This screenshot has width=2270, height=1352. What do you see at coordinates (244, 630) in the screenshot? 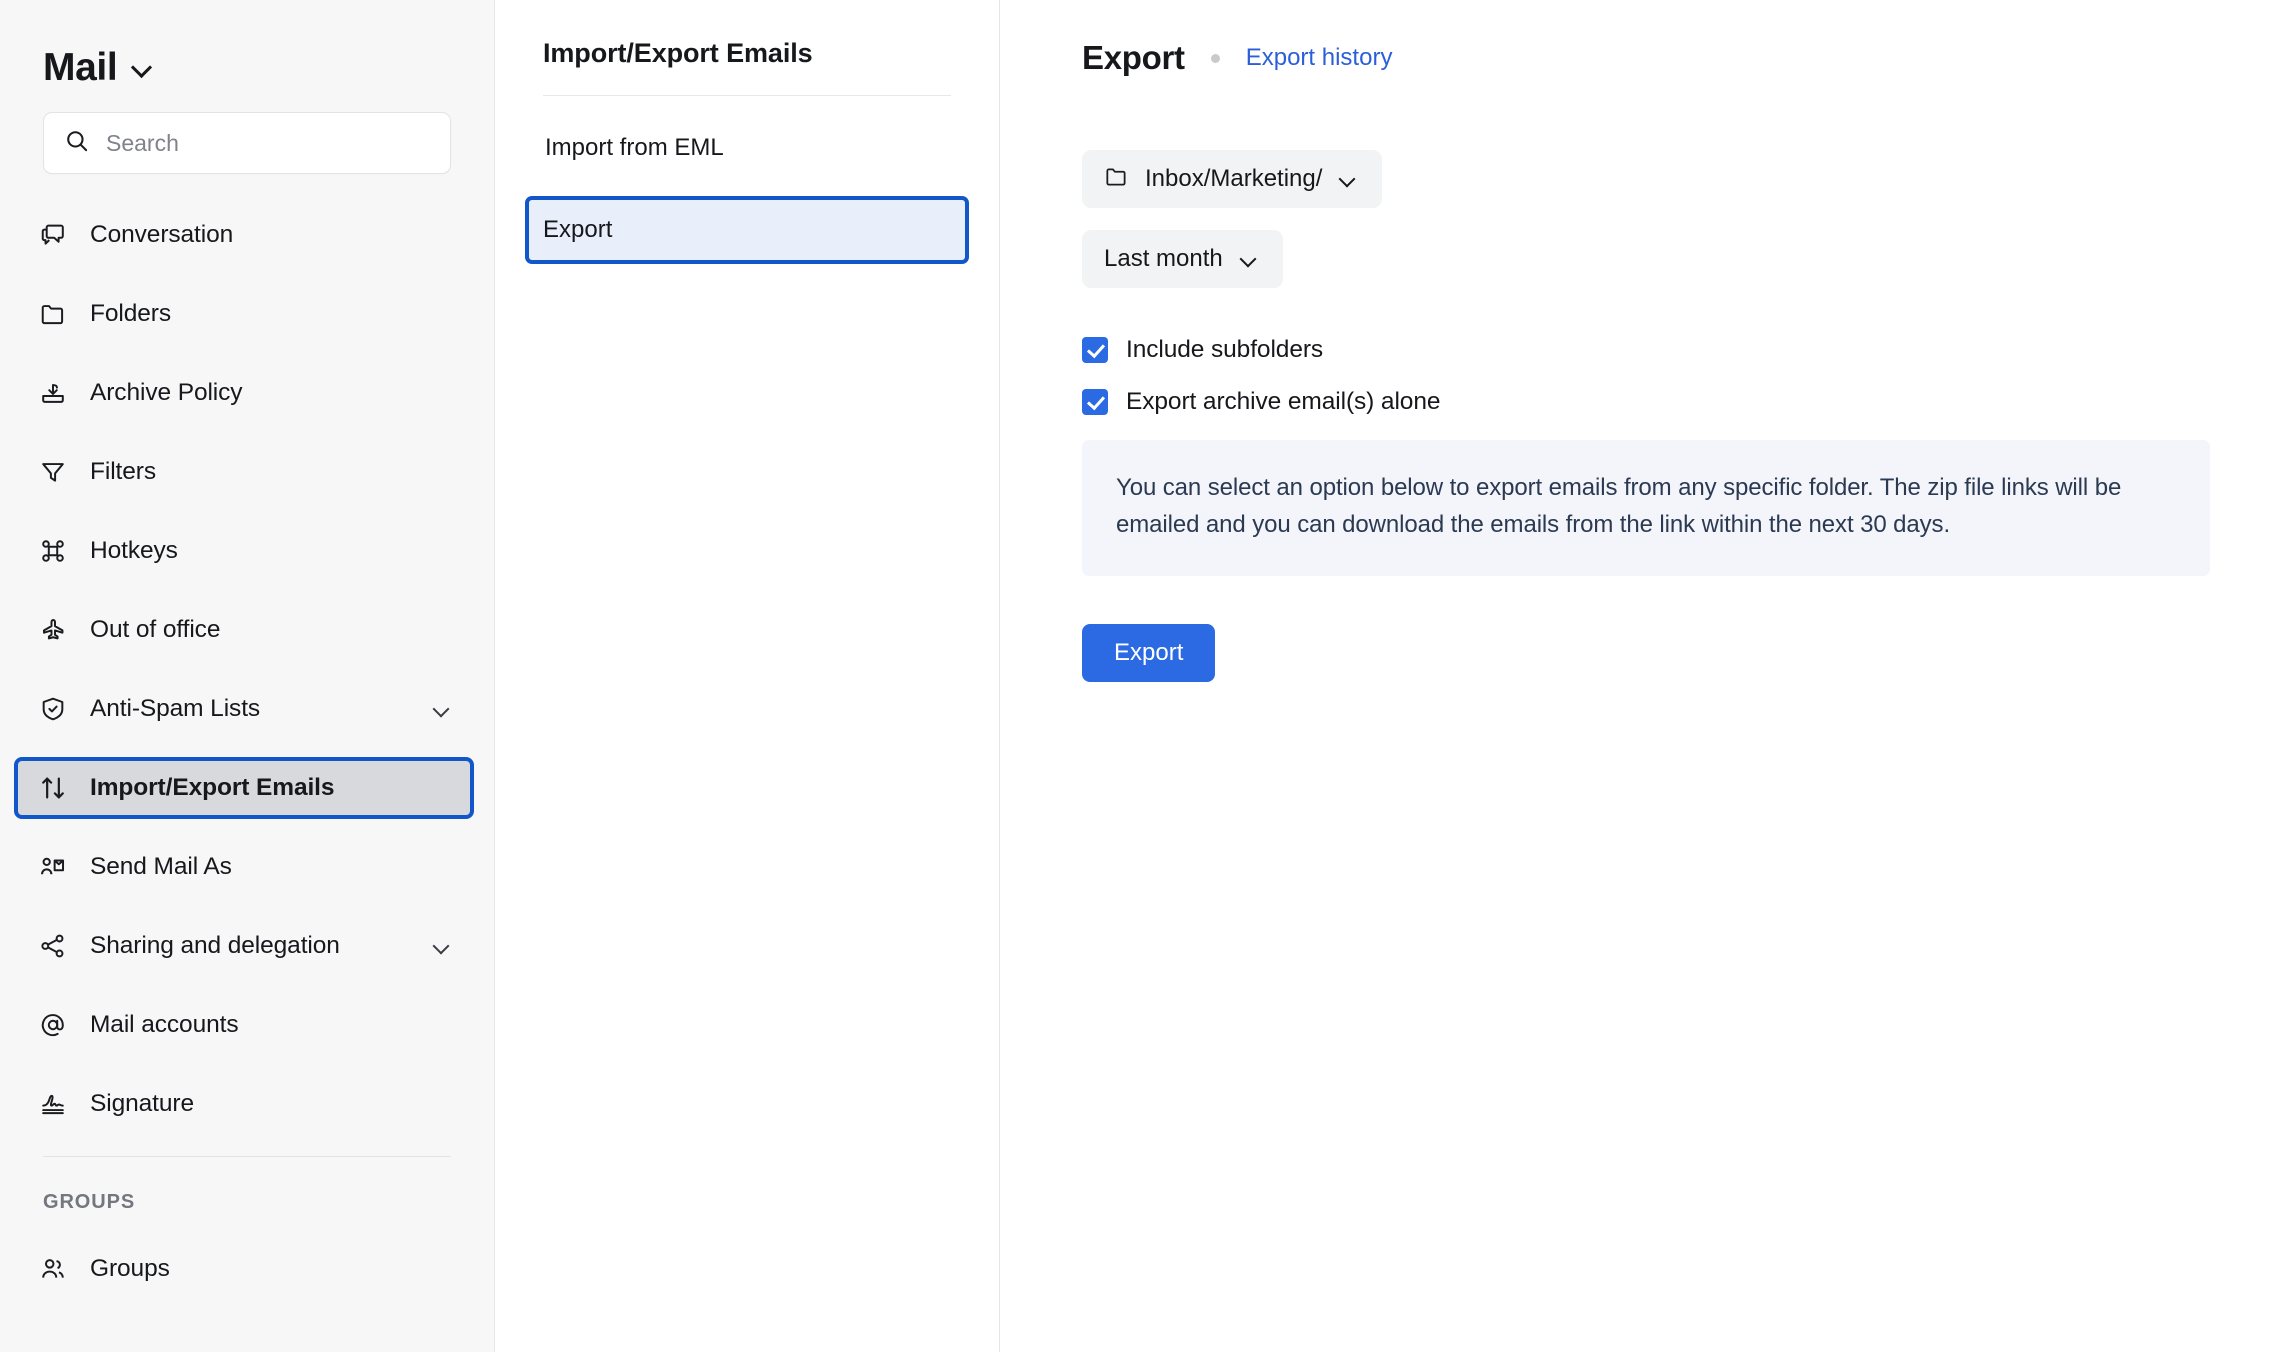
I see `sidebar-item-out-of-office: Out of office` at bounding box center [244, 630].